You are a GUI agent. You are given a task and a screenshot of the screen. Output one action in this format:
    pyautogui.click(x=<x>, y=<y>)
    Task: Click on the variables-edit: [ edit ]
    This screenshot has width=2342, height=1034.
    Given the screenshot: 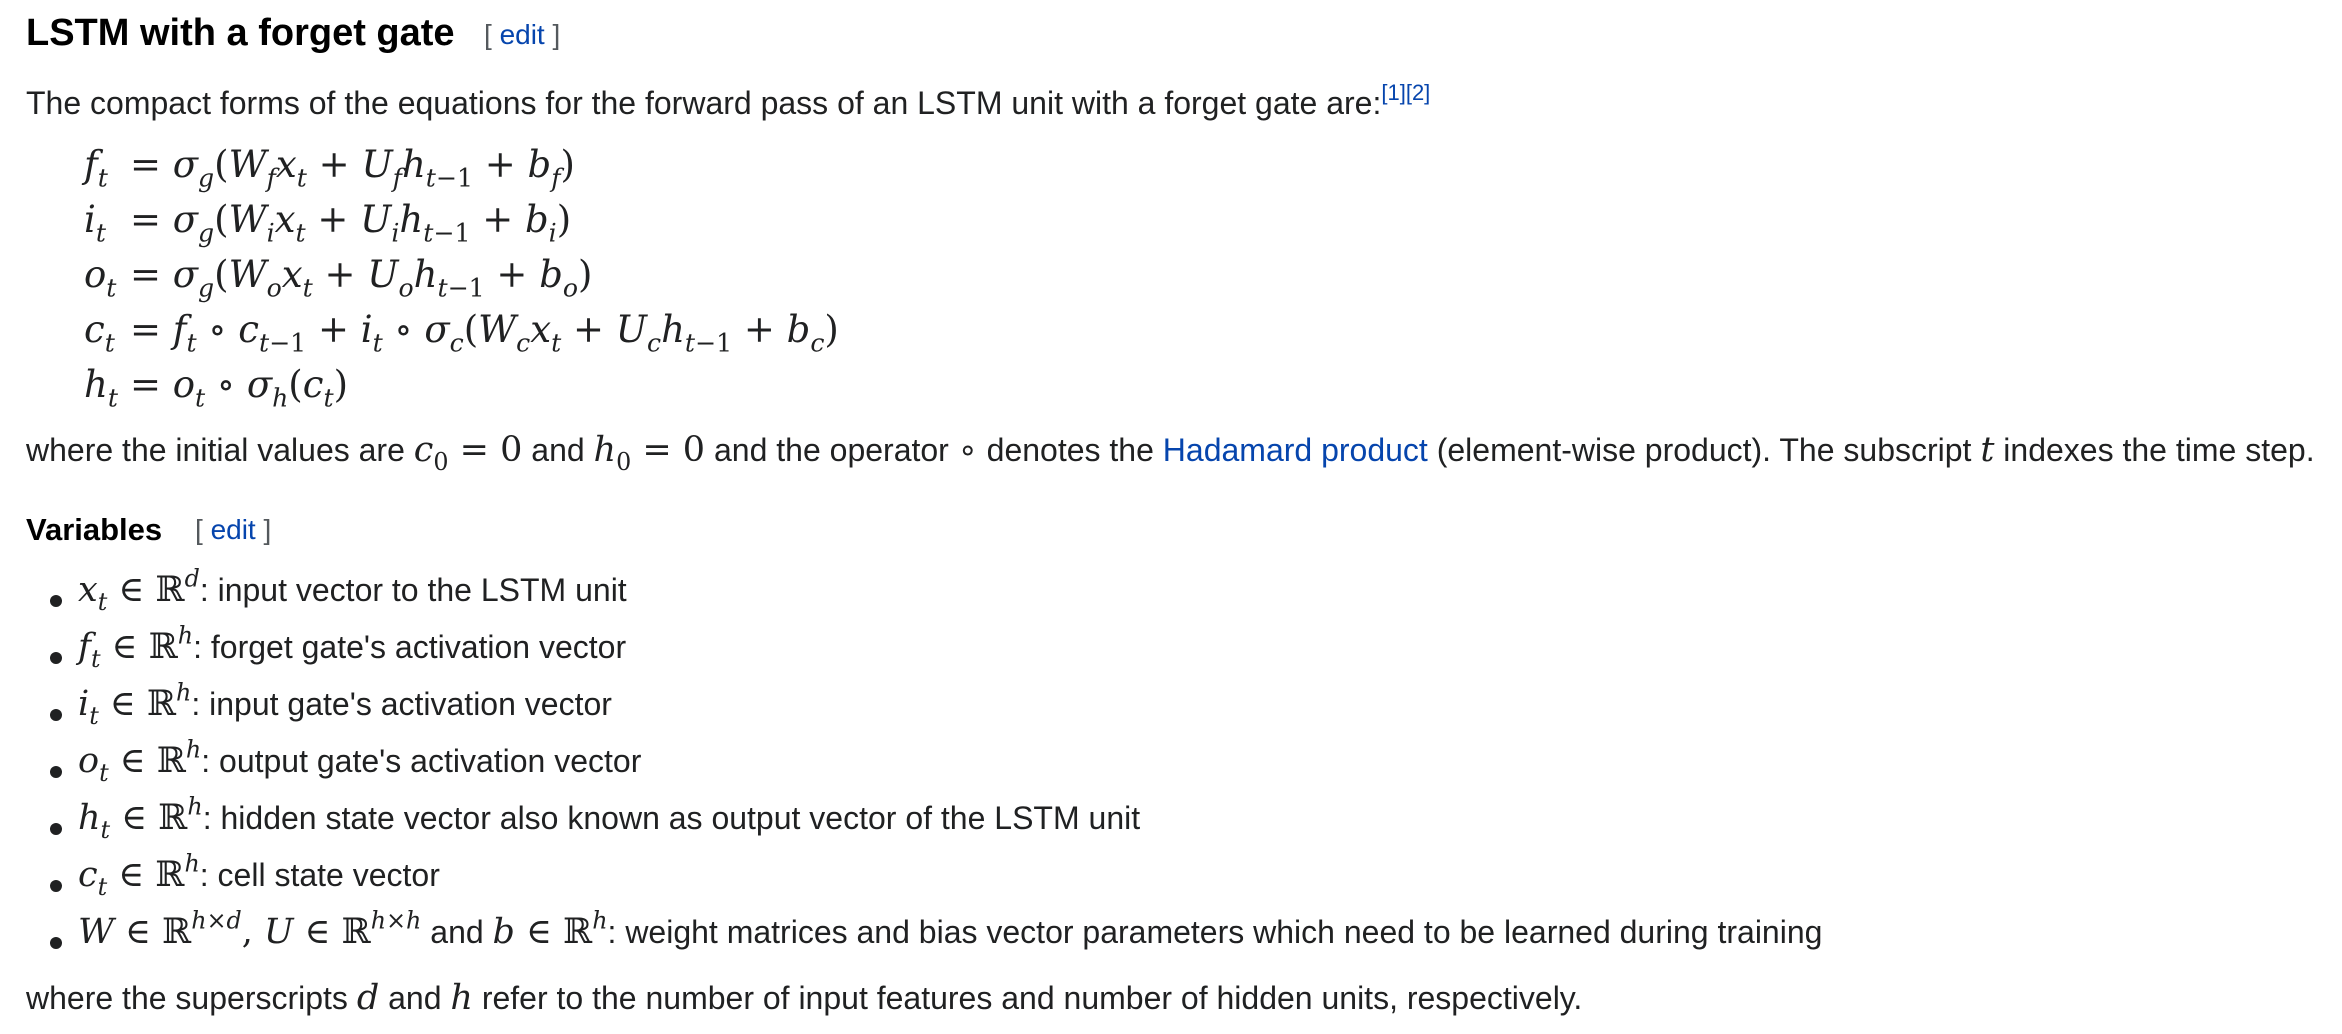 What is the action you would take?
    pyautogui.click(x=233, y=529)
    